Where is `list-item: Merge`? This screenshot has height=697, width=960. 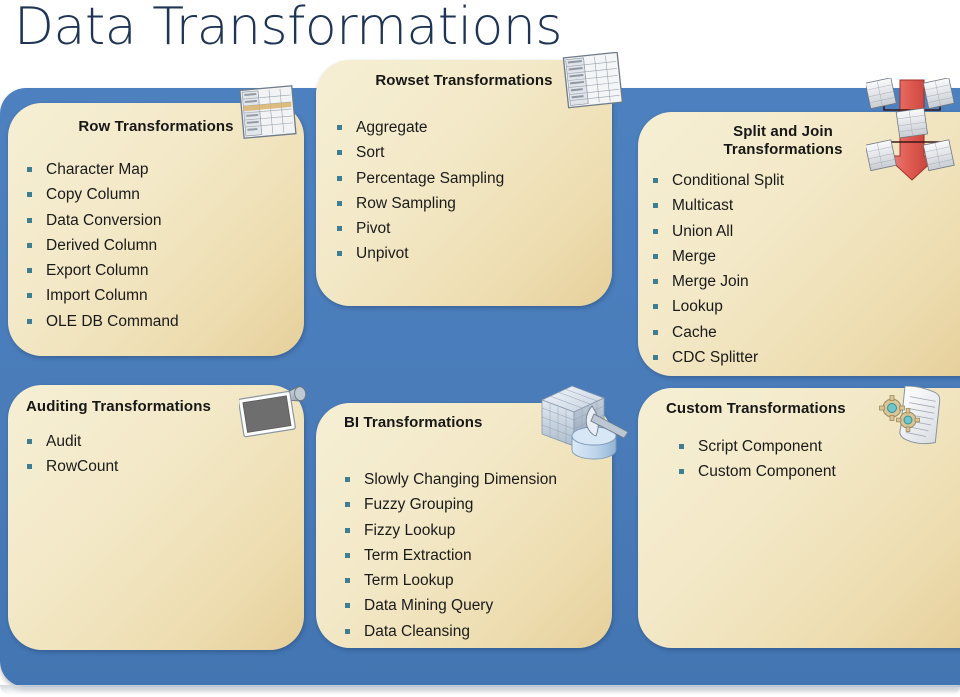 list-item: Merge is located at coordinates (718, 256).